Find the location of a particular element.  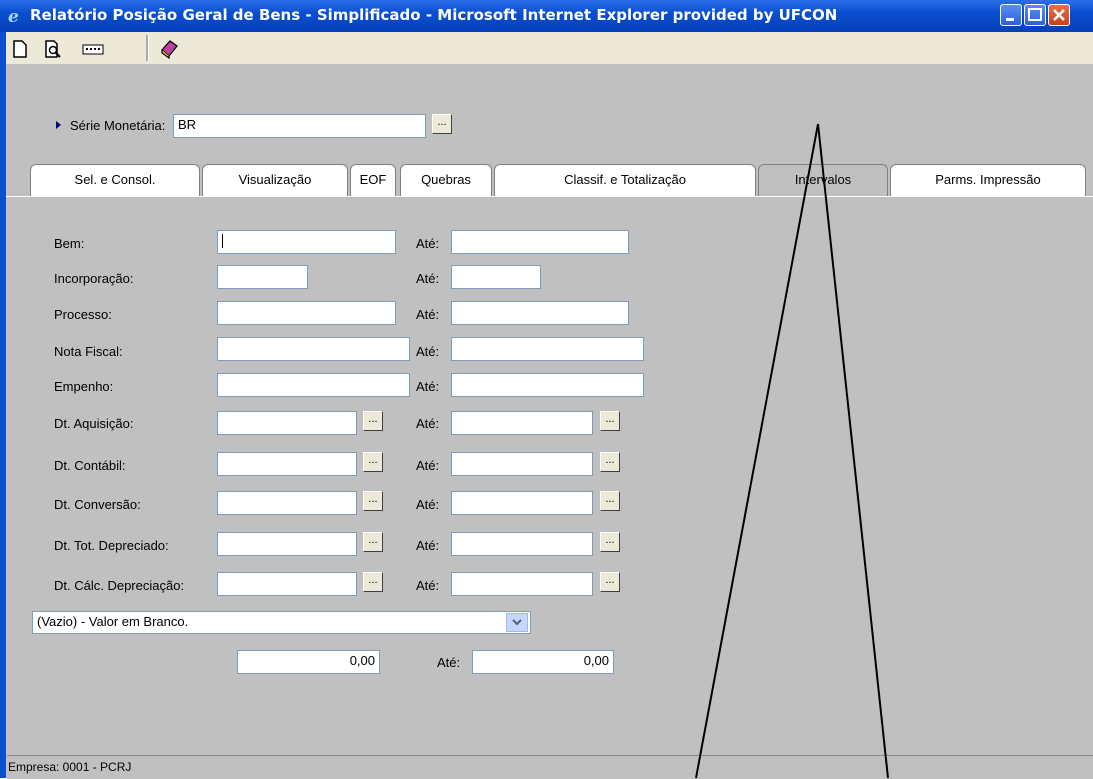

status-bar is located at coordinates (550, 767).